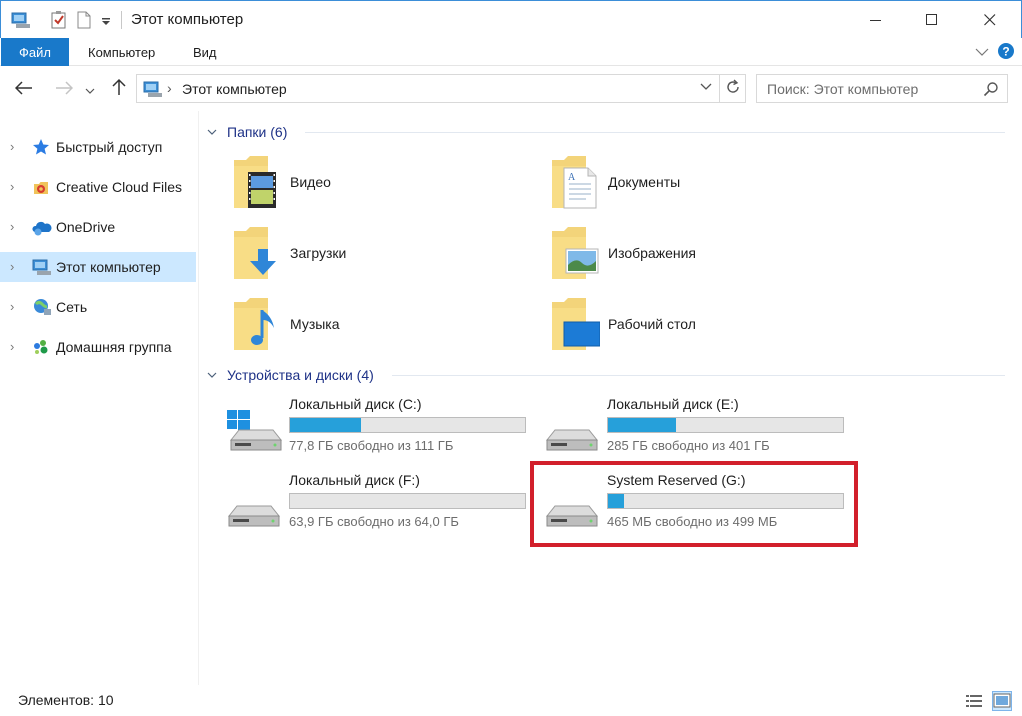 The image size is (1022, 716). I want to click on refresh-button, so click(732, 88).